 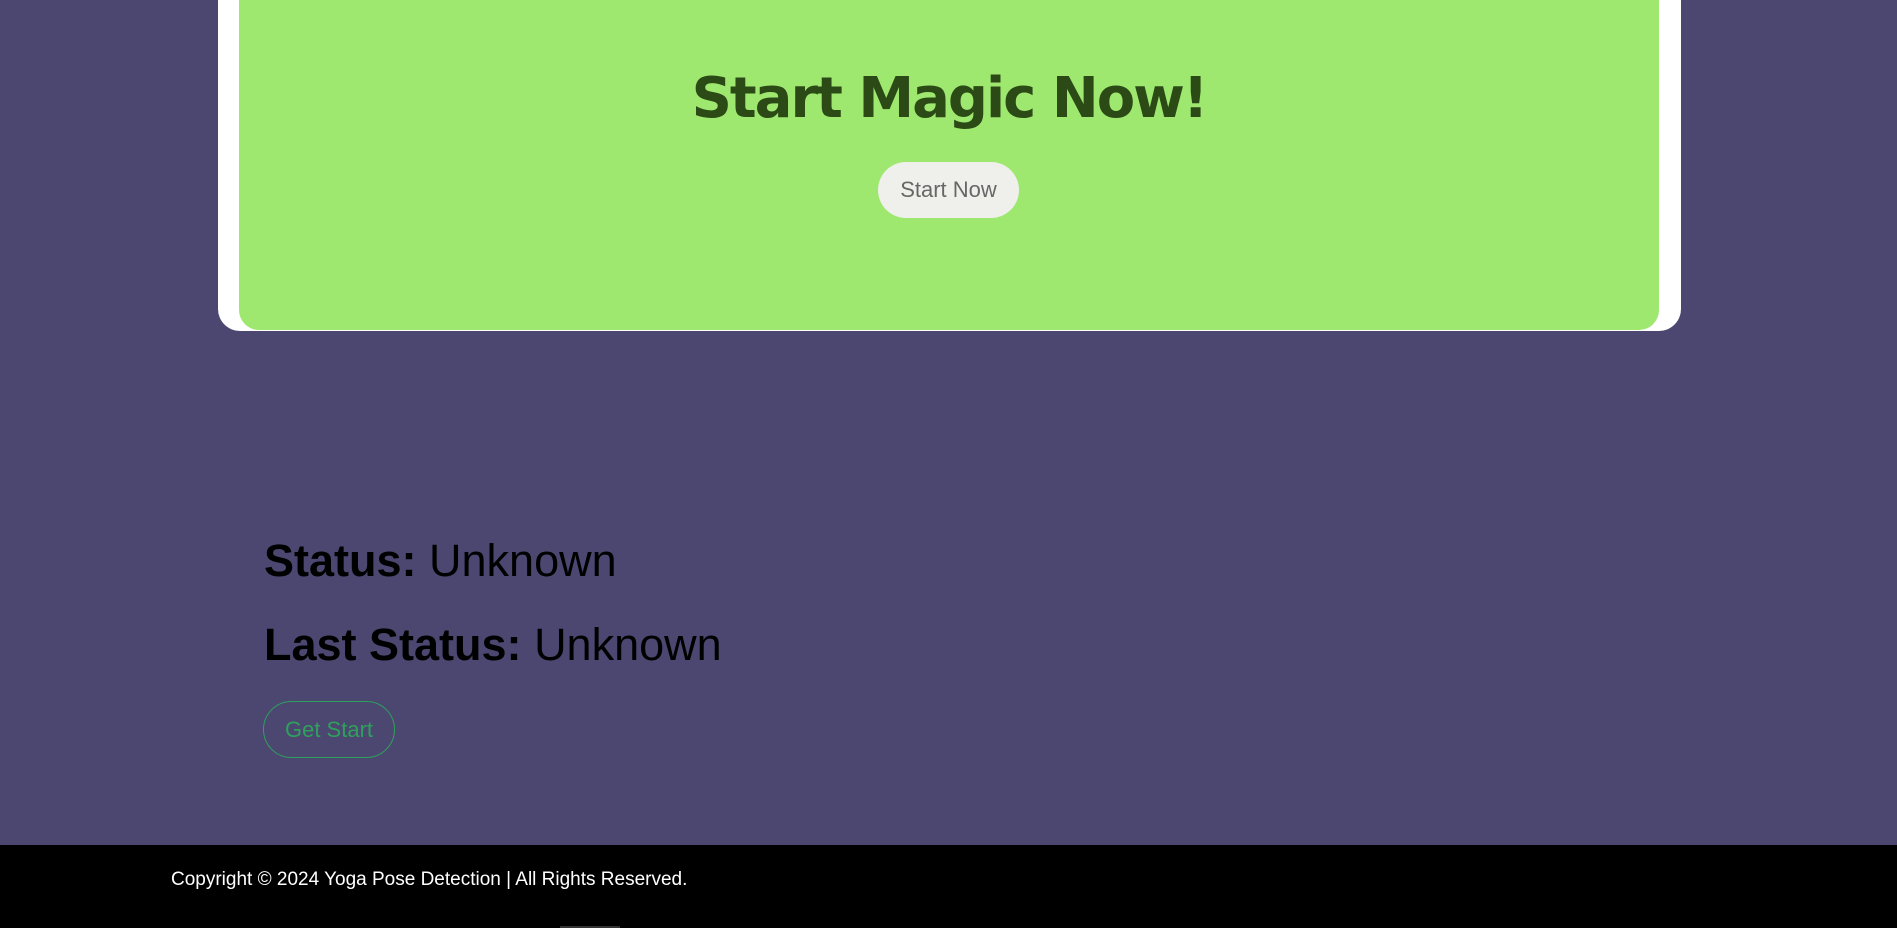 I want to click on last-status-label: Last Status:, so click(x=393, y=644).